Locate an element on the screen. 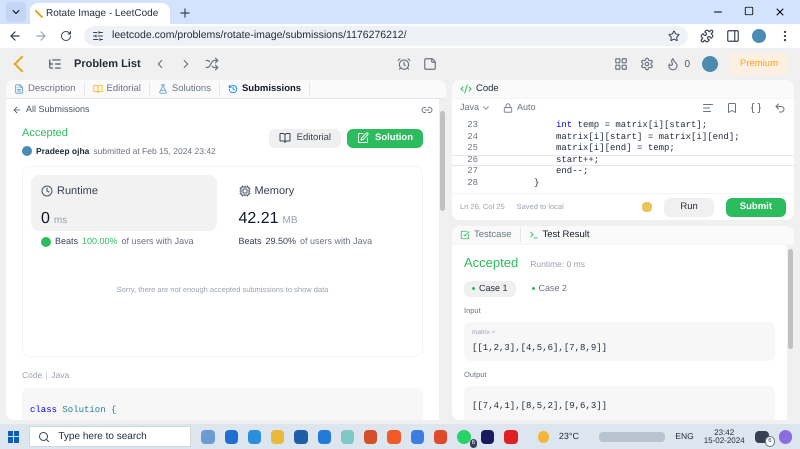  taskbar-app-icon is located at coordinates (487, 437).